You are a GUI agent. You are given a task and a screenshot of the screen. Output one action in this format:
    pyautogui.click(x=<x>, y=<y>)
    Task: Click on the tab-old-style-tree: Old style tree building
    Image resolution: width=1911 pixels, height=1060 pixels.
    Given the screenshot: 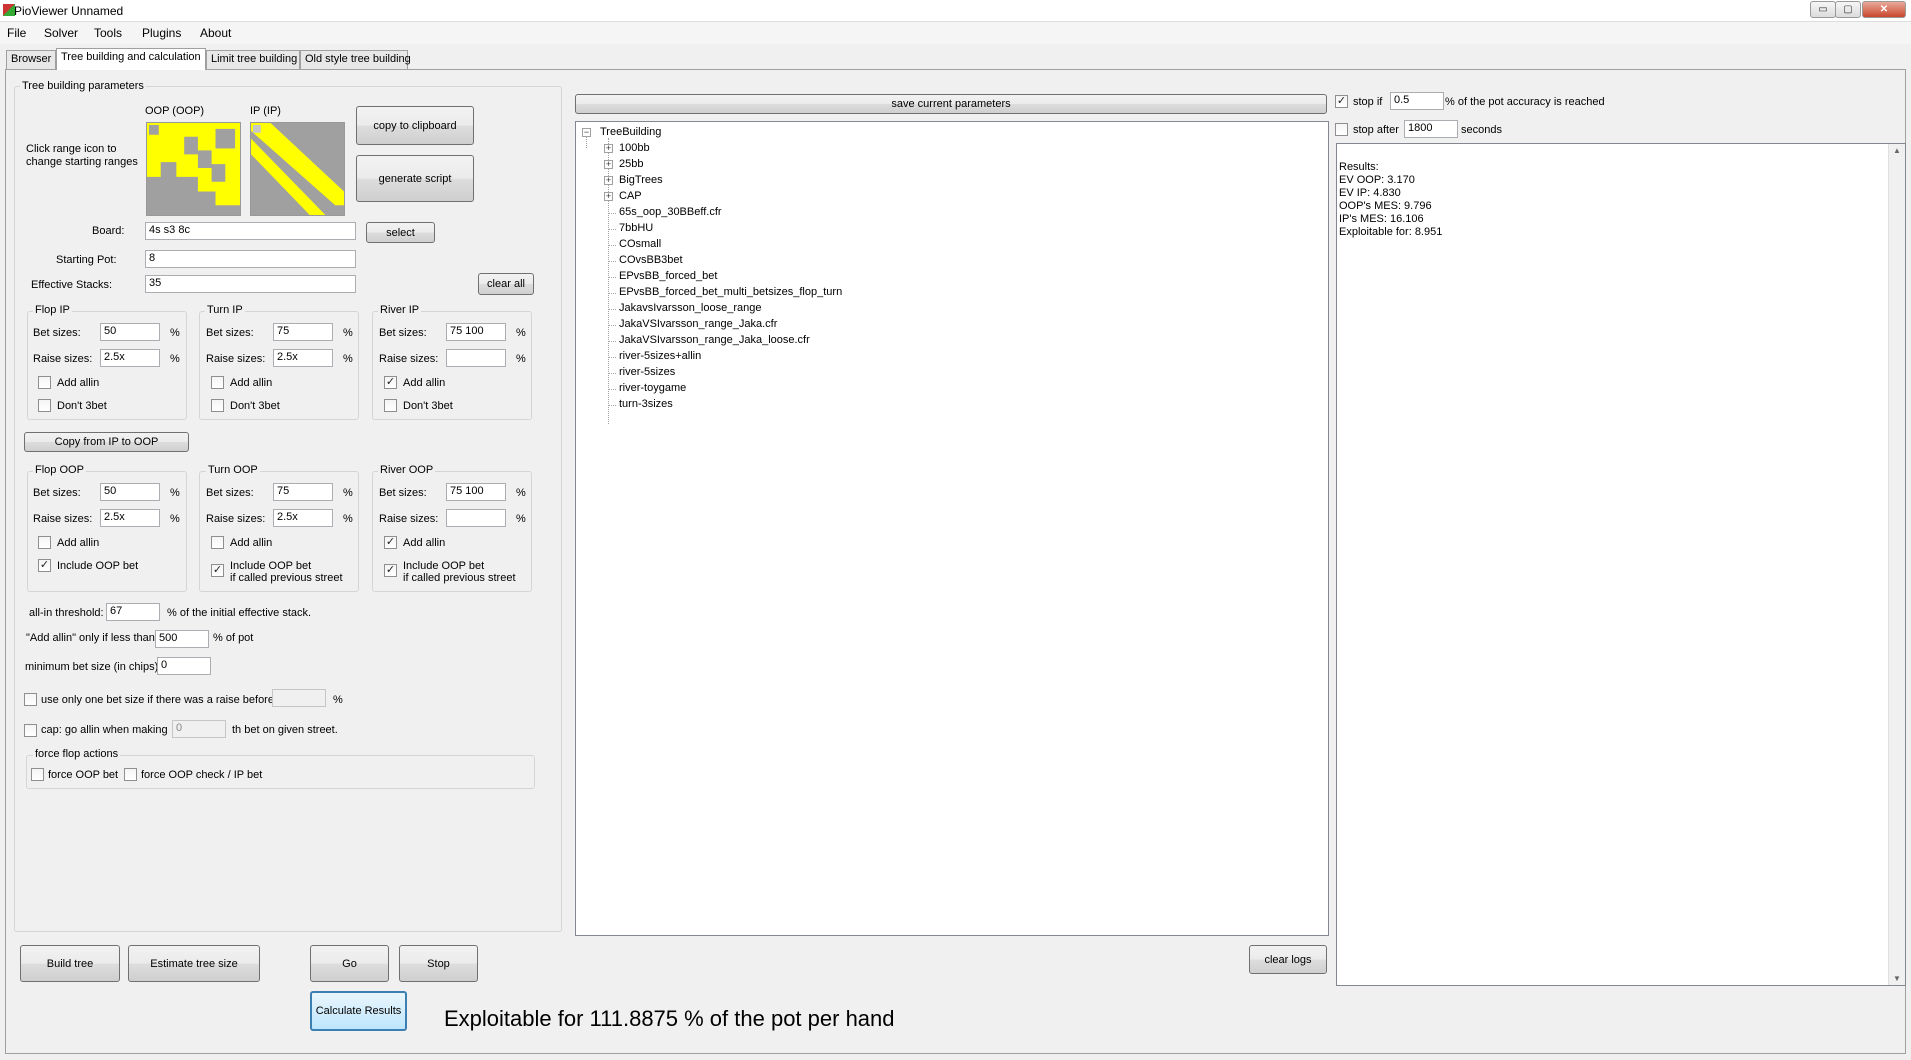 What is the action you would take?
    pyautogui.click(x=355, y=59)
    